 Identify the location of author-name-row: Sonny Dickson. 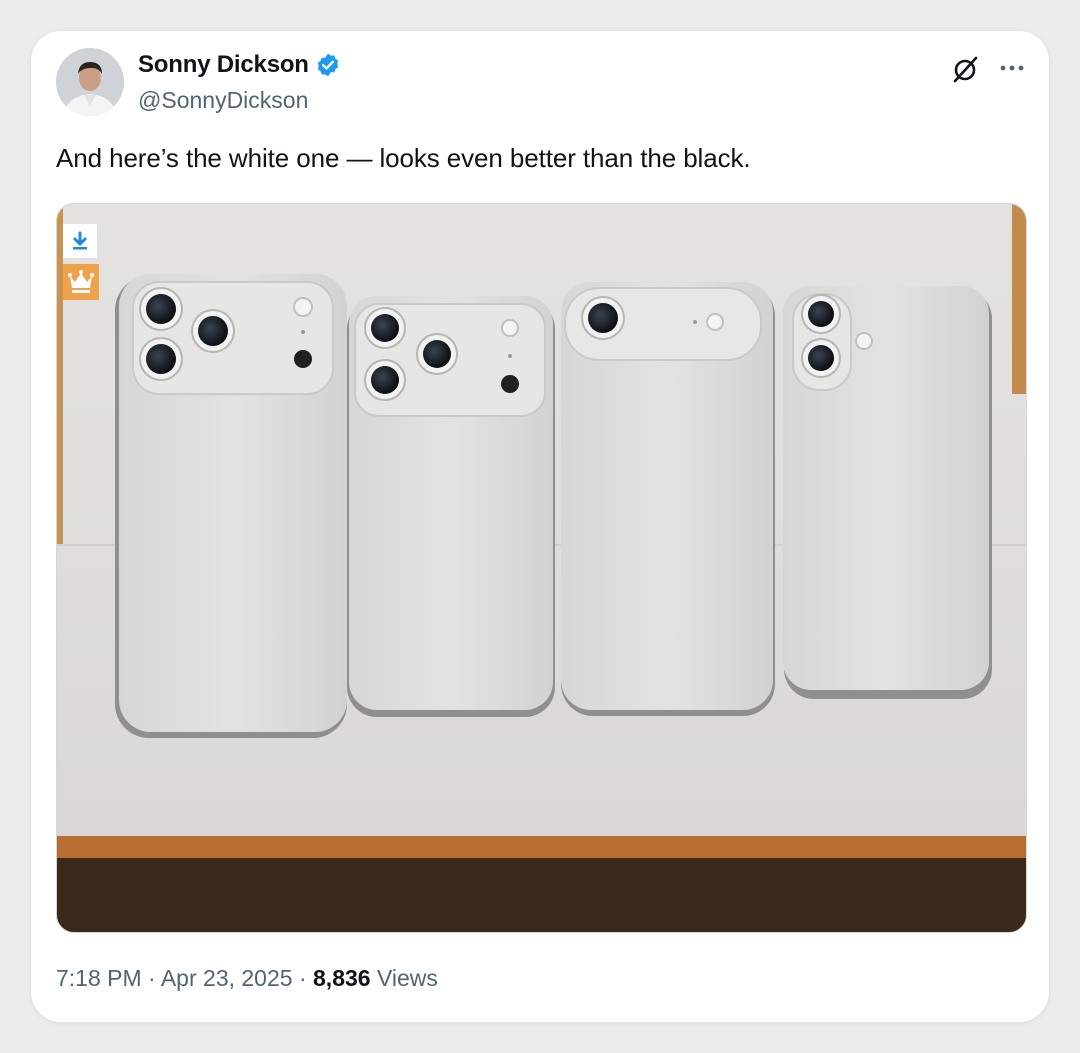
(239, 65).